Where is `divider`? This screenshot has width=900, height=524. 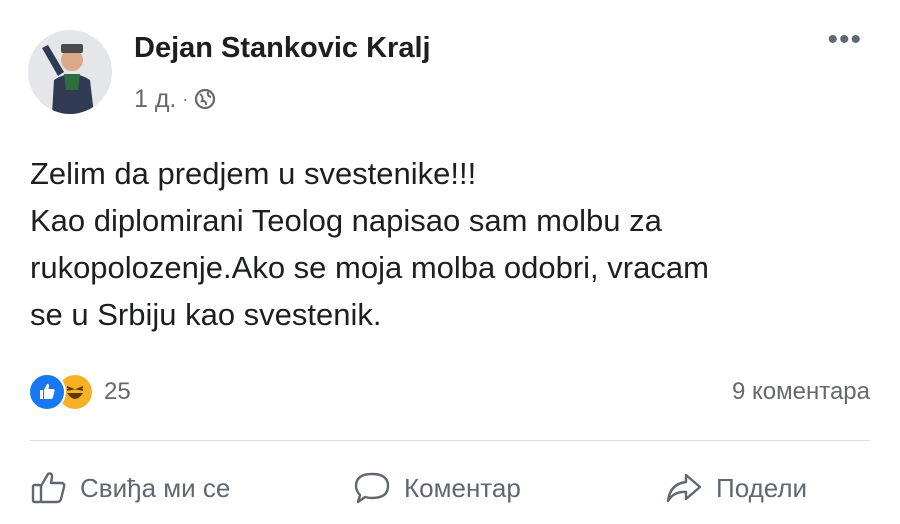 divider is located at coordinates (450, 440).